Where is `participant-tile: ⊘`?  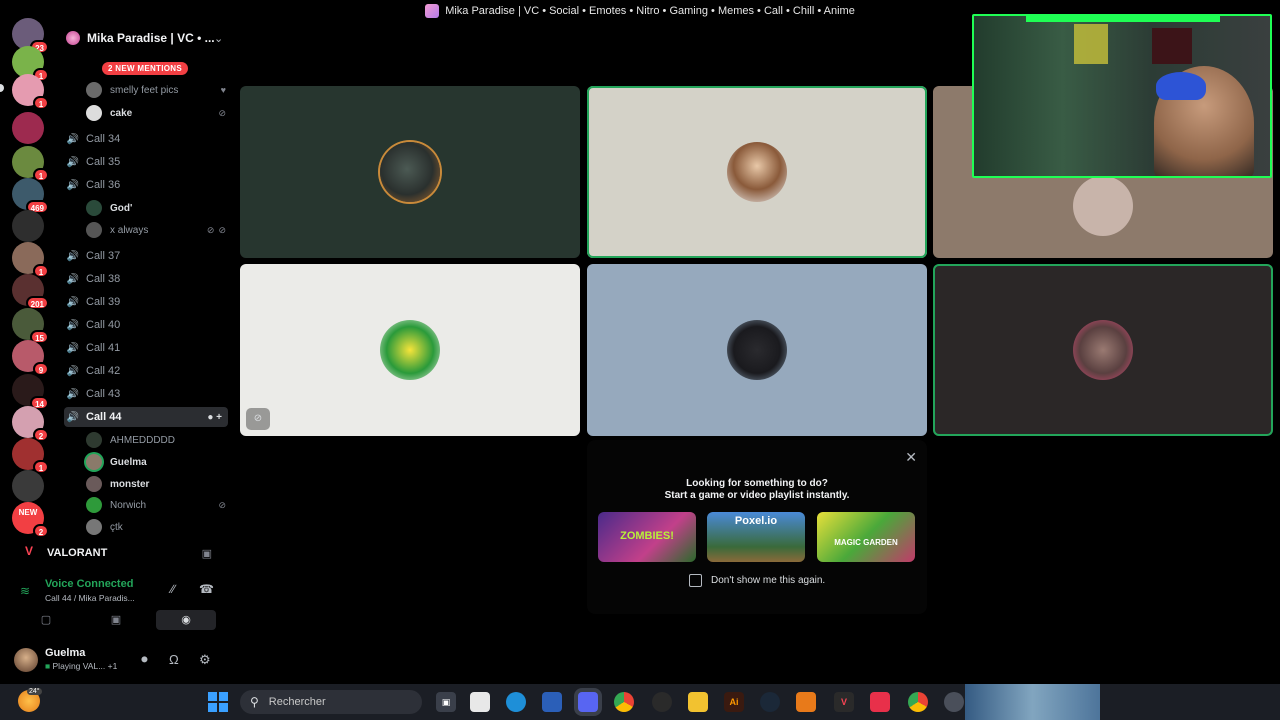
participant-tile: ⊘ is located at coordinates (410, 350).